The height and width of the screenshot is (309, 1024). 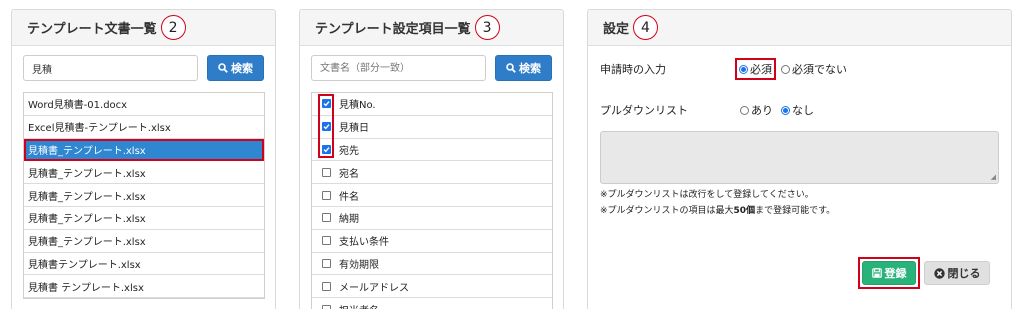 What do you see at coordinates (667, 211) in the screenshot?
I see `note-text: ※プルダウンリストの項目は最大` at bounding box center [667, 211].